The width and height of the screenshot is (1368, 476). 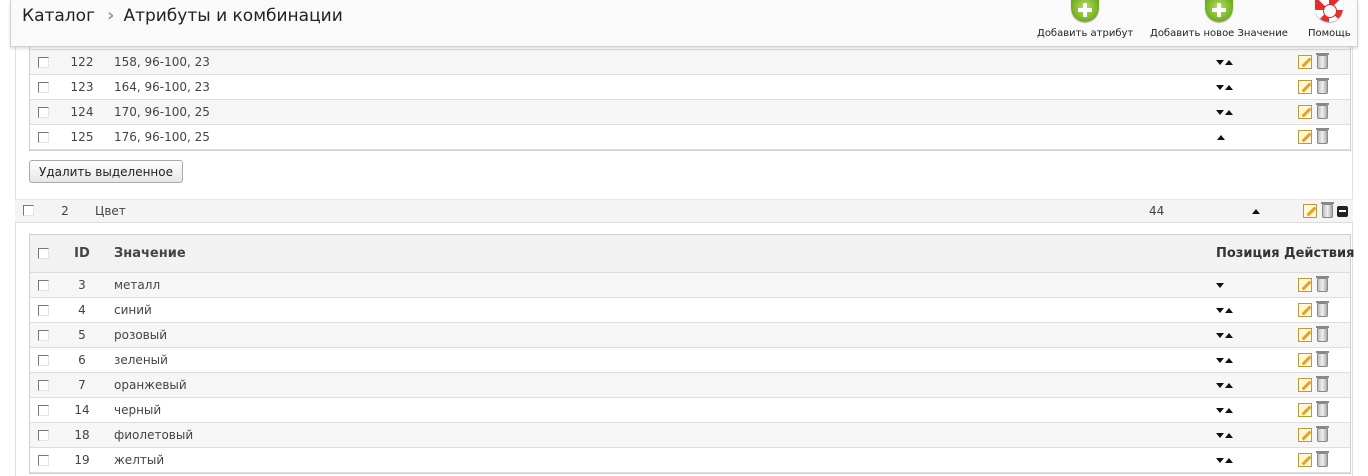 I want to click on row-id: 123, so click(x=82, y=87).